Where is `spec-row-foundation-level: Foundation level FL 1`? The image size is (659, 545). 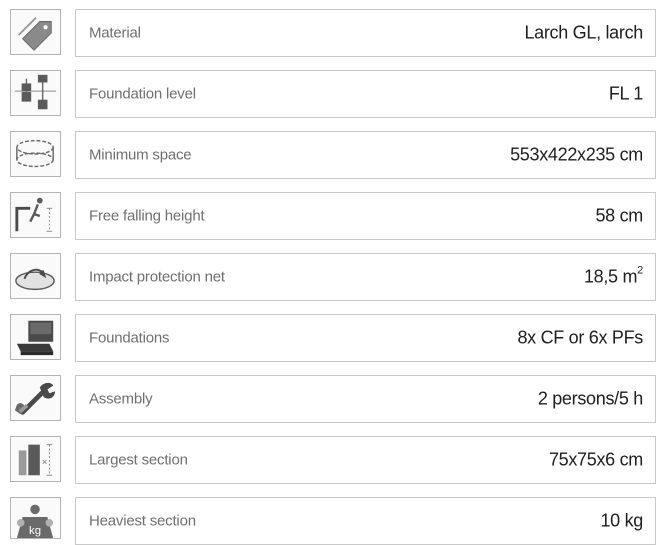
spec-row-foundation-level: Foundation level FL 1 is located at coordinates (333, 94).